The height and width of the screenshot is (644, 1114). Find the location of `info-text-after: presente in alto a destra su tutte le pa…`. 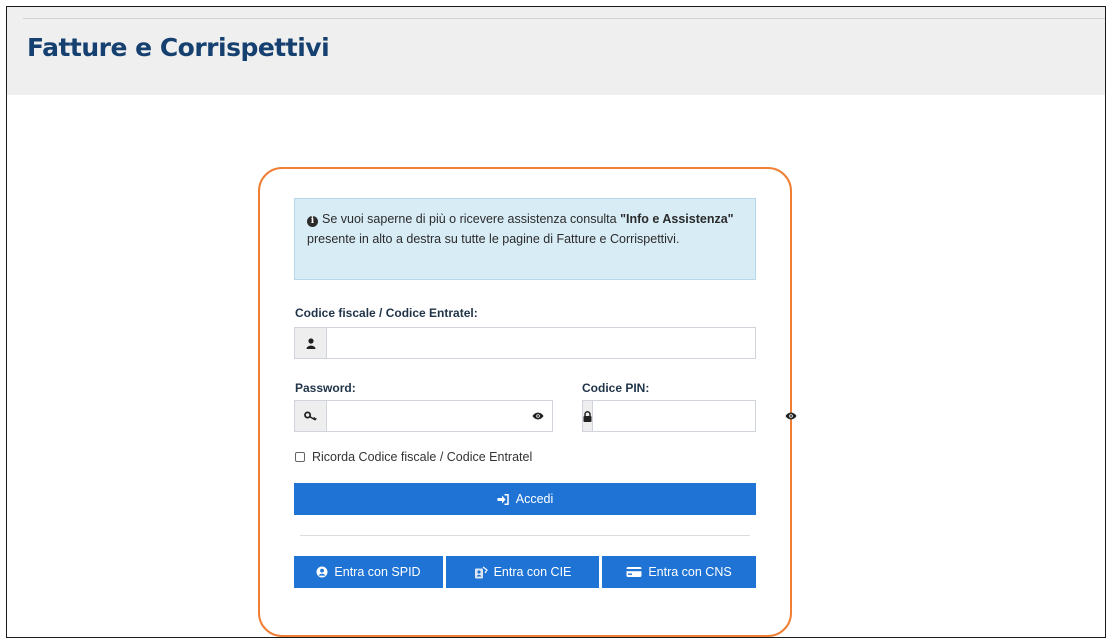

info-text-after: presente in alto a destra su tutte le pa… is located at coordinates (493, 239).